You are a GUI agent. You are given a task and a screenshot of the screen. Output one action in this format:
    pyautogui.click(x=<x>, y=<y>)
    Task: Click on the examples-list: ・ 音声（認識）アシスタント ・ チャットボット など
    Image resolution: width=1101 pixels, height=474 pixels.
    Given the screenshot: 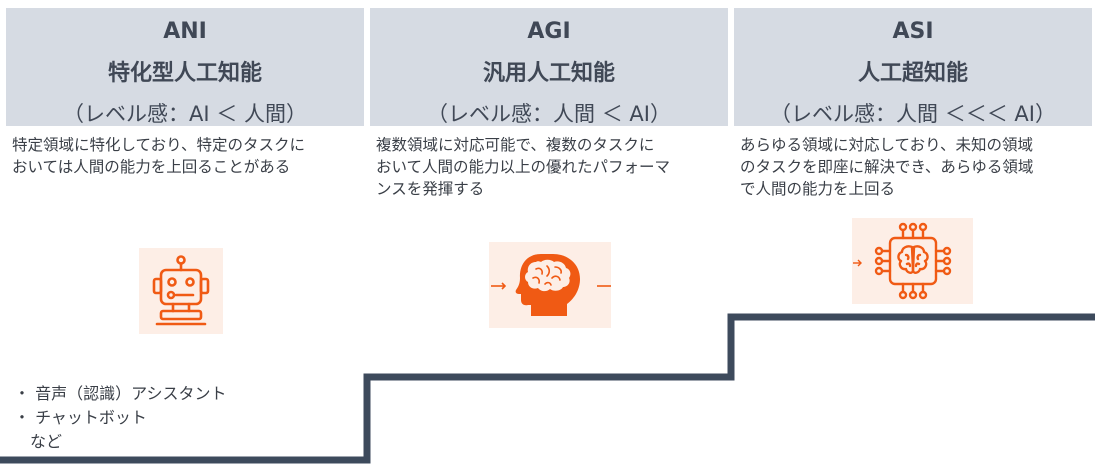 What is the action you would take?
    pyautogui.click(x=120, y=418)
    